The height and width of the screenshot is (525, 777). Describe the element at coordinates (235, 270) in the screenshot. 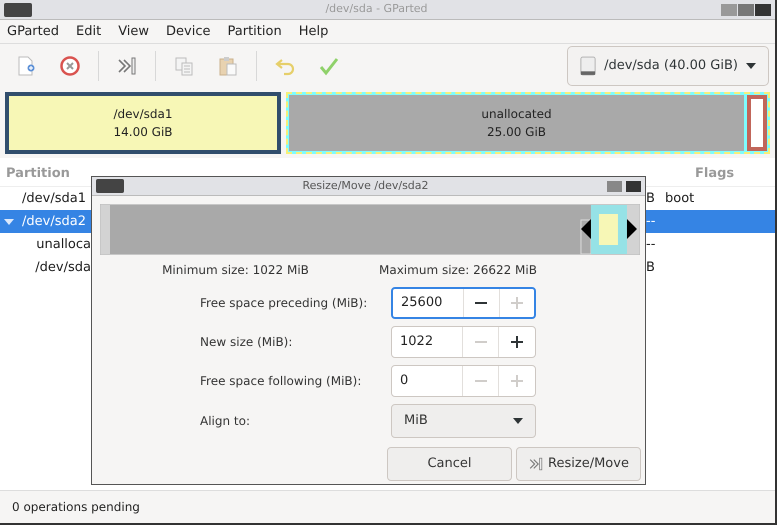

I see `minimum-size-label: Minimum size: 1022 MiB` at that location.